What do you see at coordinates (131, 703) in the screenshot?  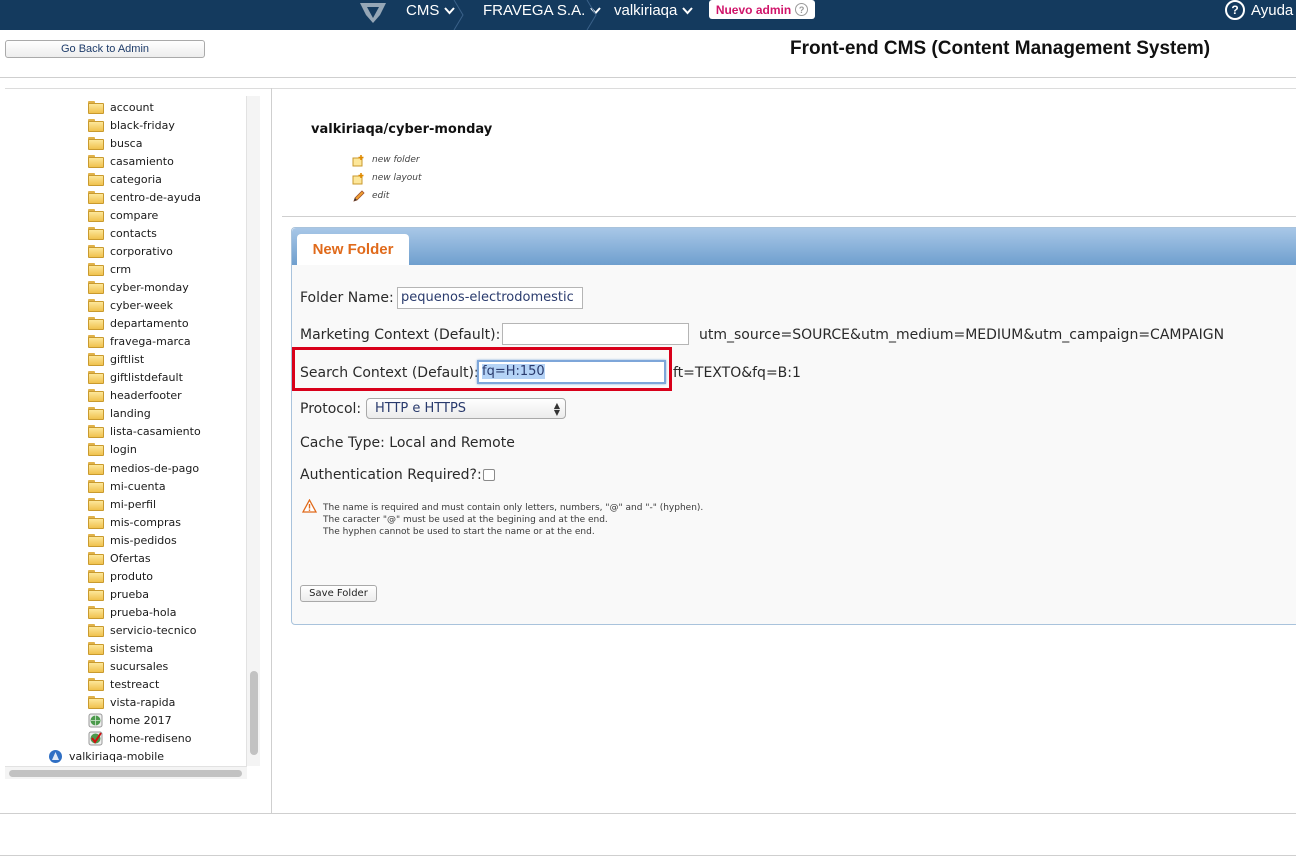 I see `tree-folder-item: vista-rapida` at bounding box center [131, 703].